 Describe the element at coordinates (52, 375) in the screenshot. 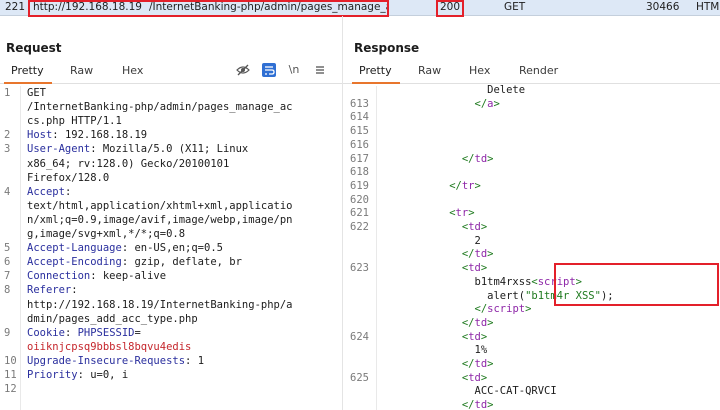

I see `request-code-token: Priority` at that location.